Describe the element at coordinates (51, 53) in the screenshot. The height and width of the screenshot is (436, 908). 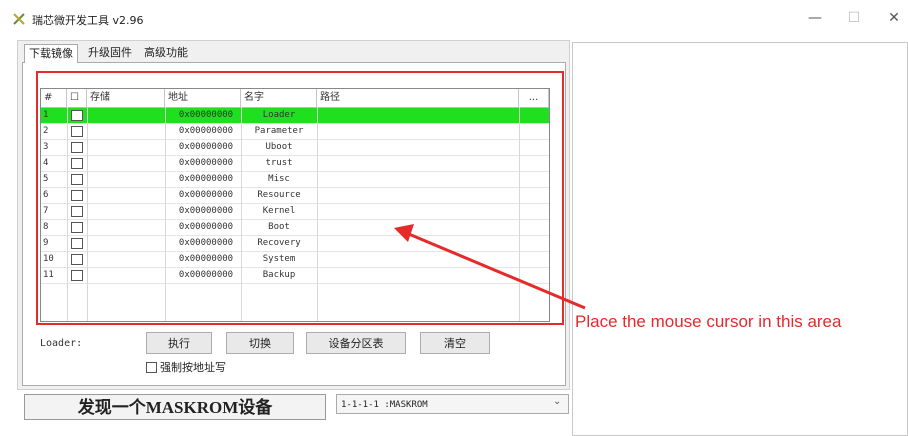
I see `tab-download-image: 下载镜像` at that location.